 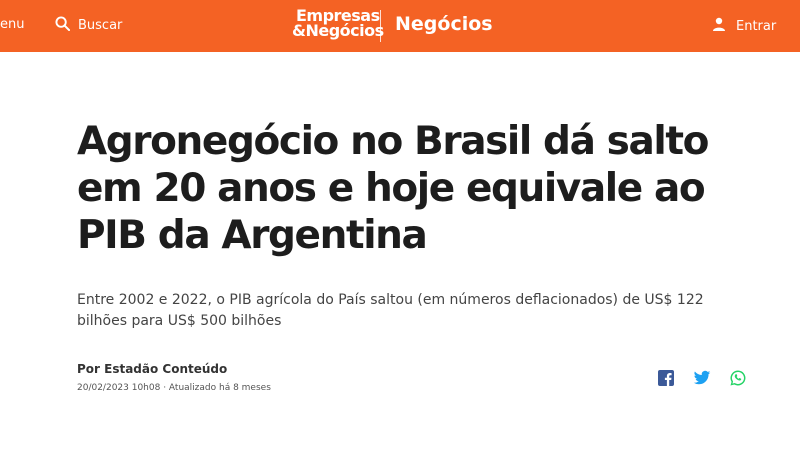 I want to click on search-icon, so click(x=63, y=25).